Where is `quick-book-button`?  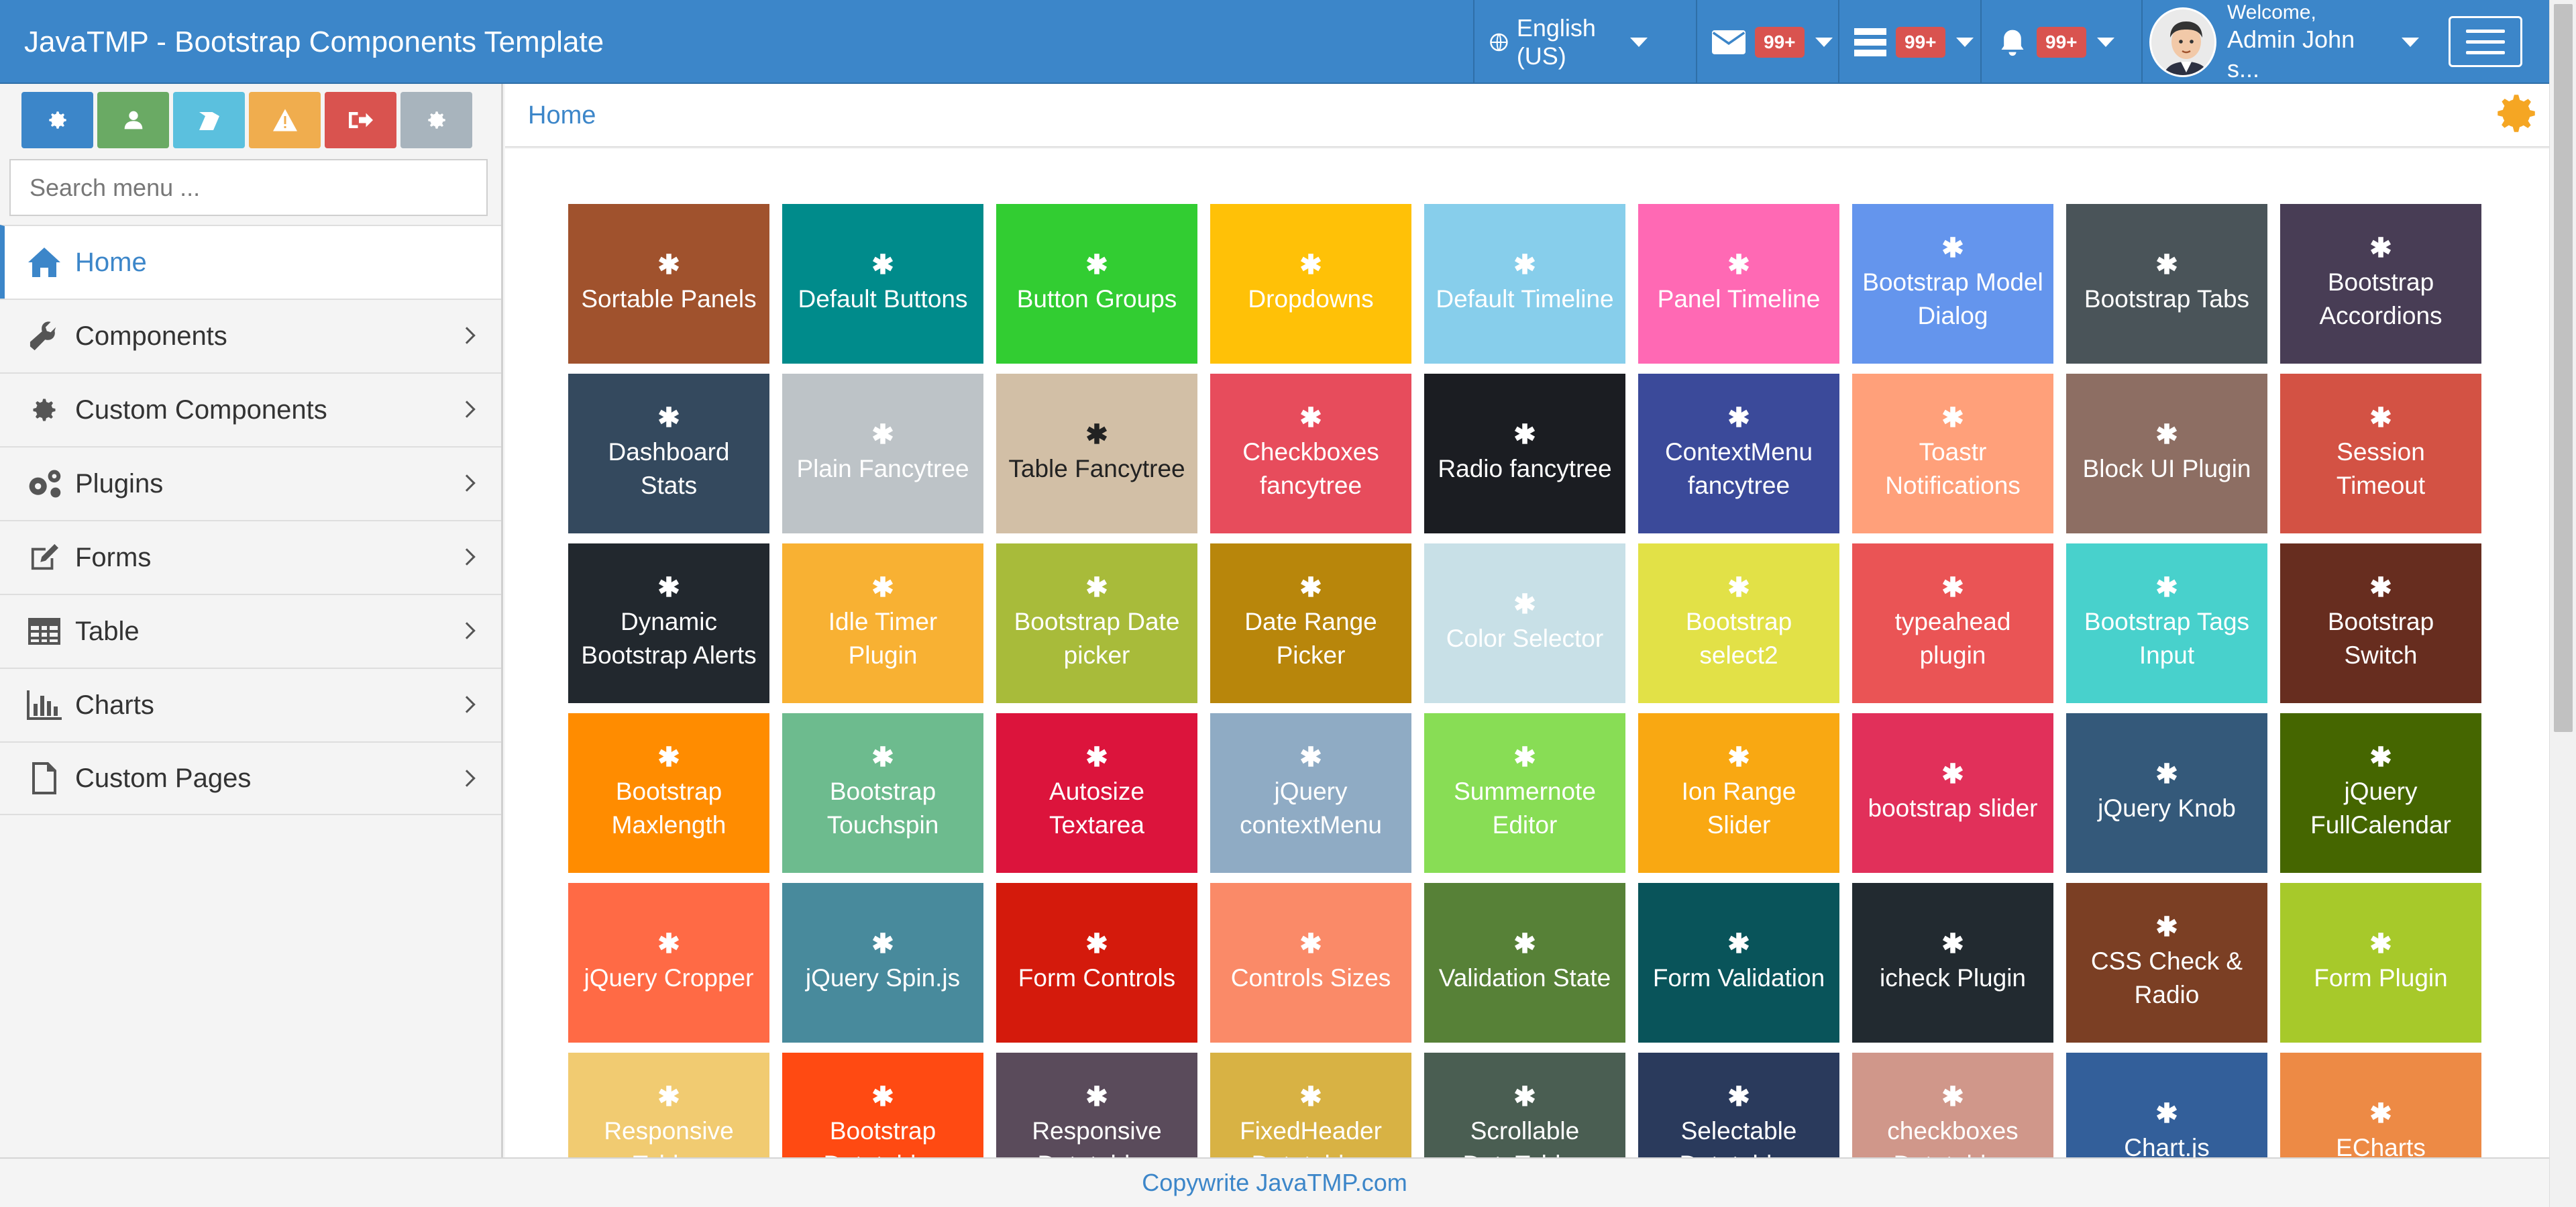 quick-book-button is located at coordinates (209, 120).